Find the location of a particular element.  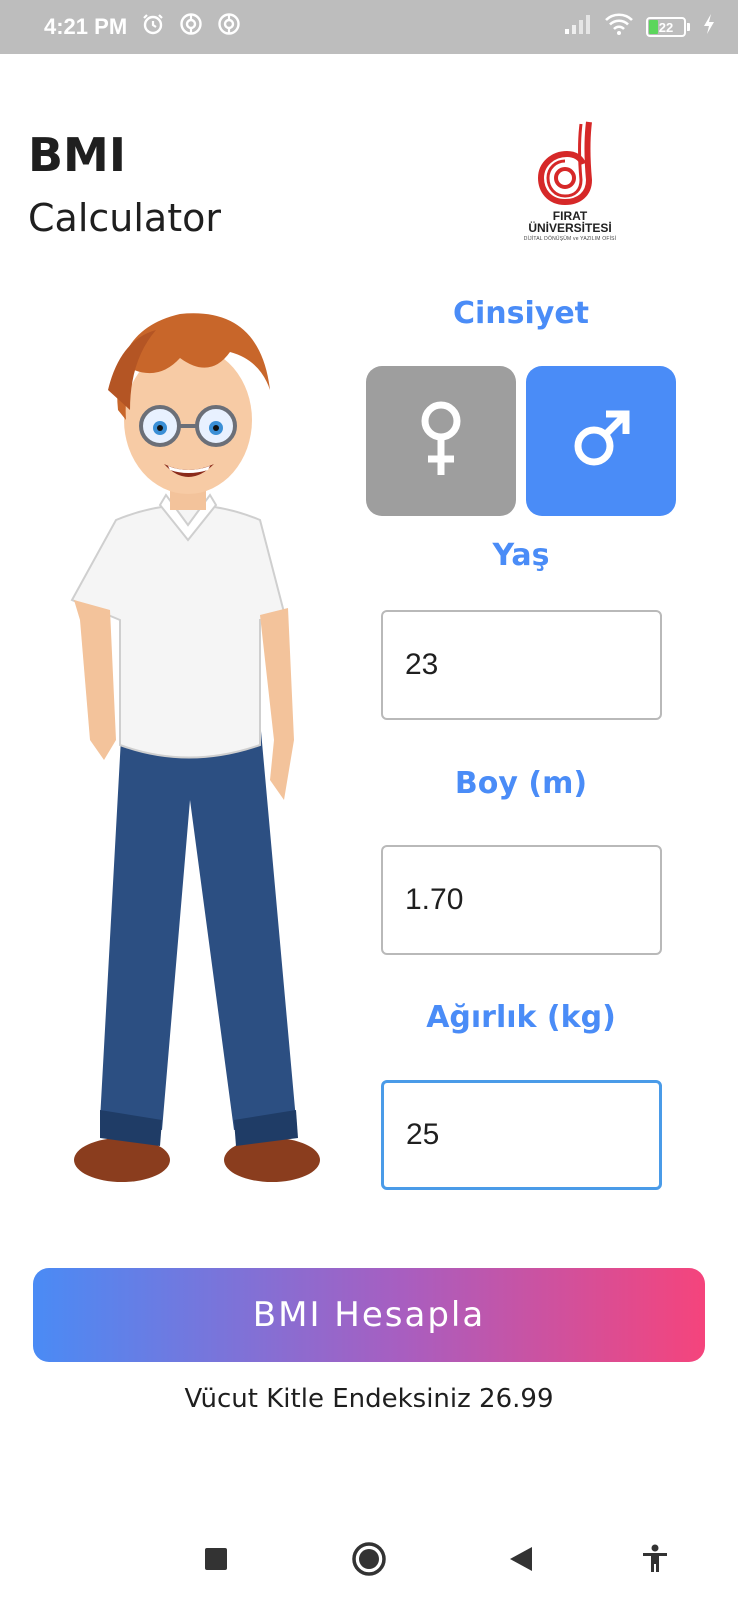

gender-male-button is located at coordinates (601, 441).